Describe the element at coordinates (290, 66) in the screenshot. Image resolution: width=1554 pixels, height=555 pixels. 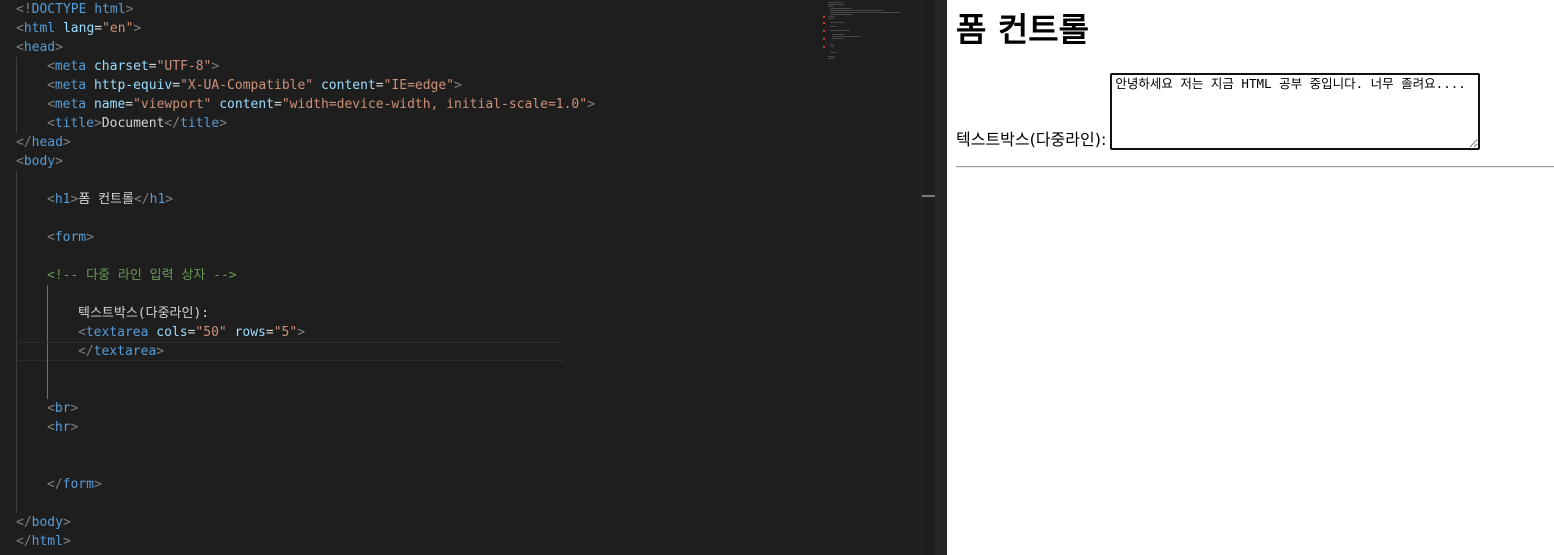
I see `code-line: <meta charset="UTF-8">` at that location.